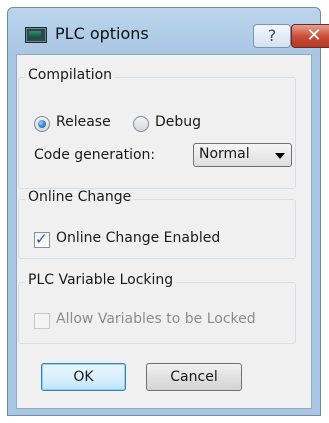 The image size is (329, 423). I want to click on plc-app-icon, so click(36, 35).